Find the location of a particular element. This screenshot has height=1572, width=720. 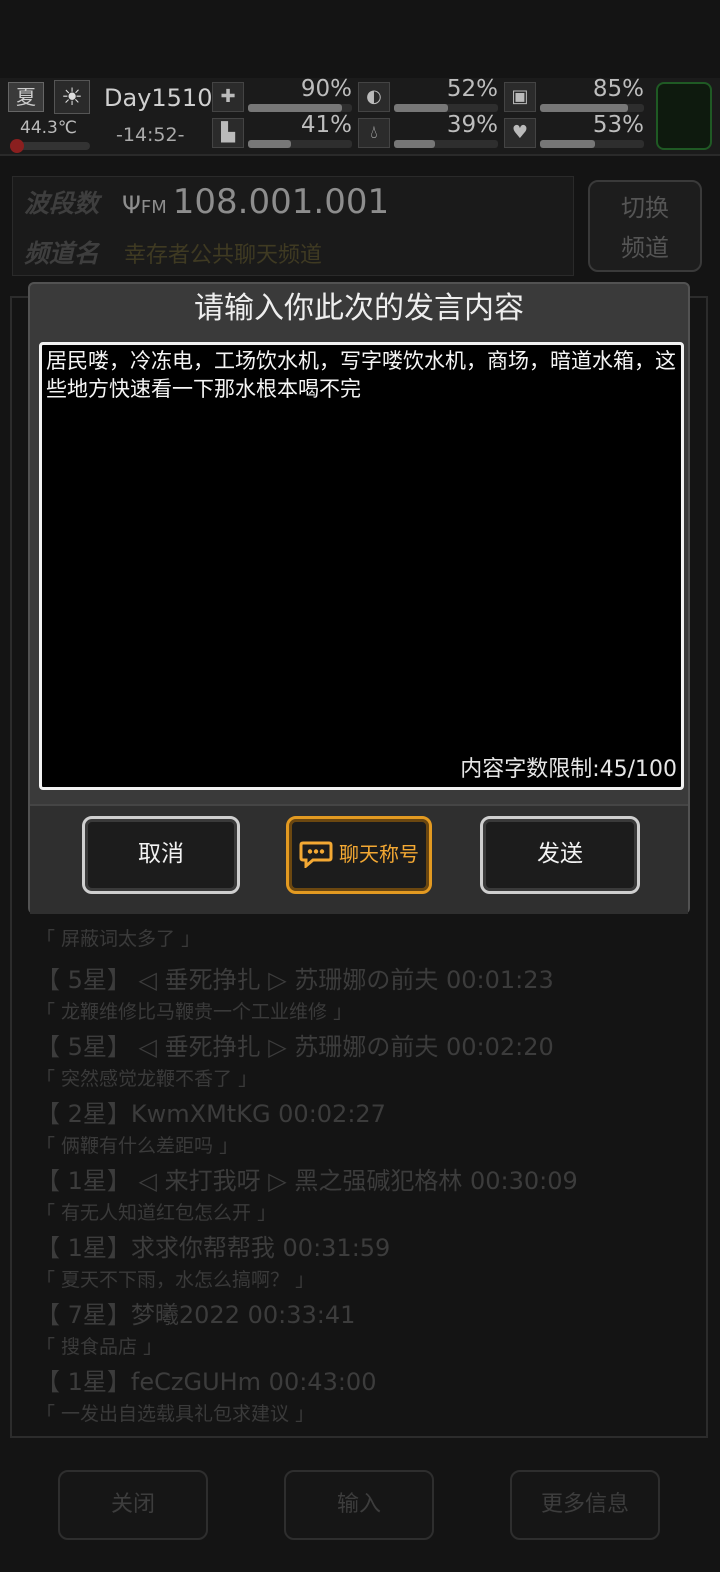

stomach-icon: ◐ is located at coordinates (374, 97).